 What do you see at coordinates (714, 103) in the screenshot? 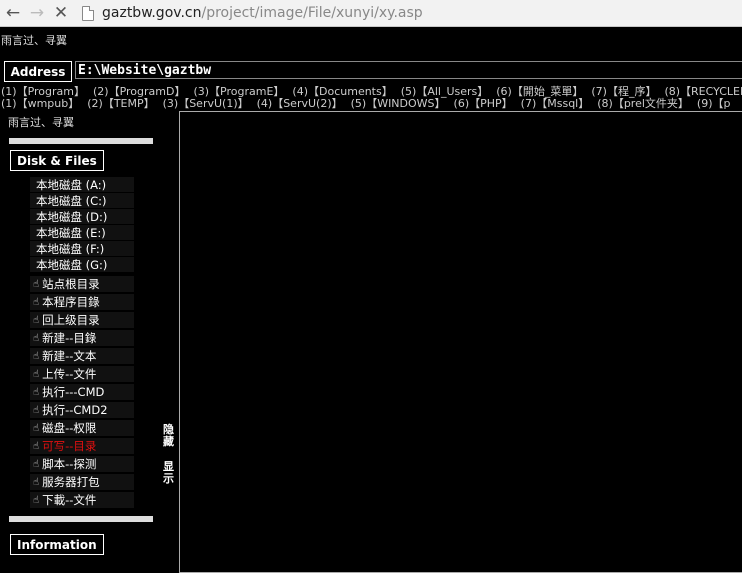
I see `quick-dir-link-9: (9)【p` at bounding box center [714, 103].